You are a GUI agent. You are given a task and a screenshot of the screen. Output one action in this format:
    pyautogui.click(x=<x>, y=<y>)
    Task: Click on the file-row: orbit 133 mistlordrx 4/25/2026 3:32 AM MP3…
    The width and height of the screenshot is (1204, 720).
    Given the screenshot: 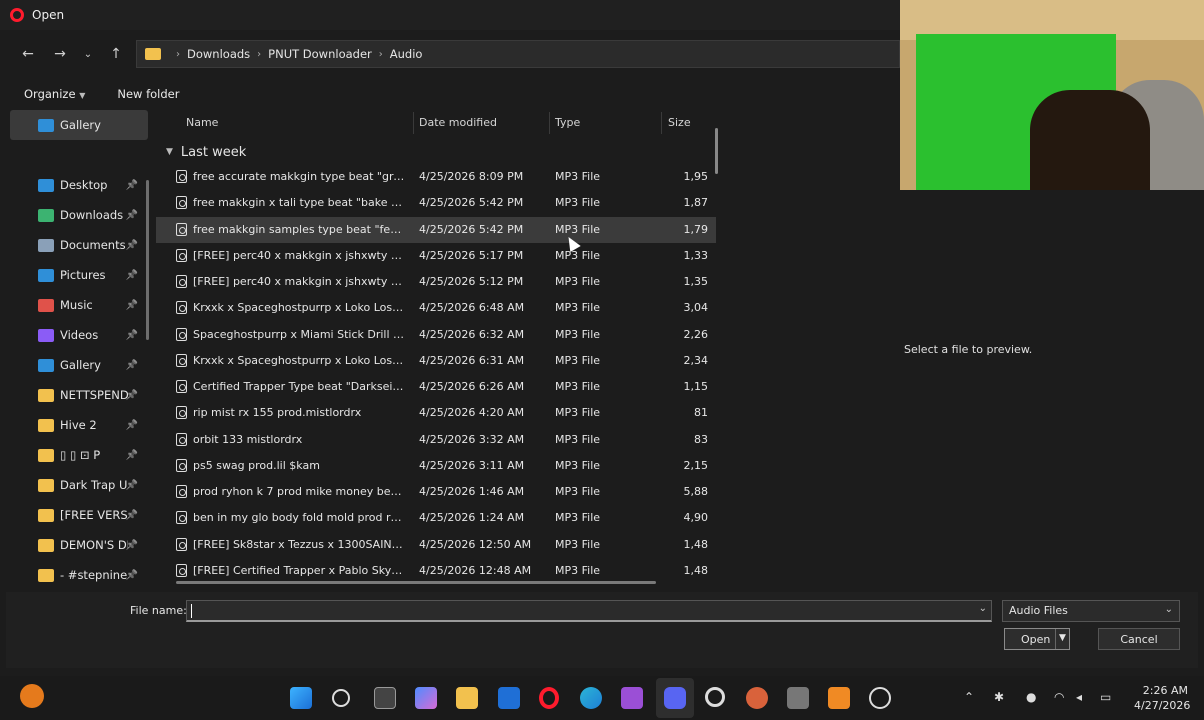 What is the action you would take?
    pyautogui.click(x=436, y=440)
    